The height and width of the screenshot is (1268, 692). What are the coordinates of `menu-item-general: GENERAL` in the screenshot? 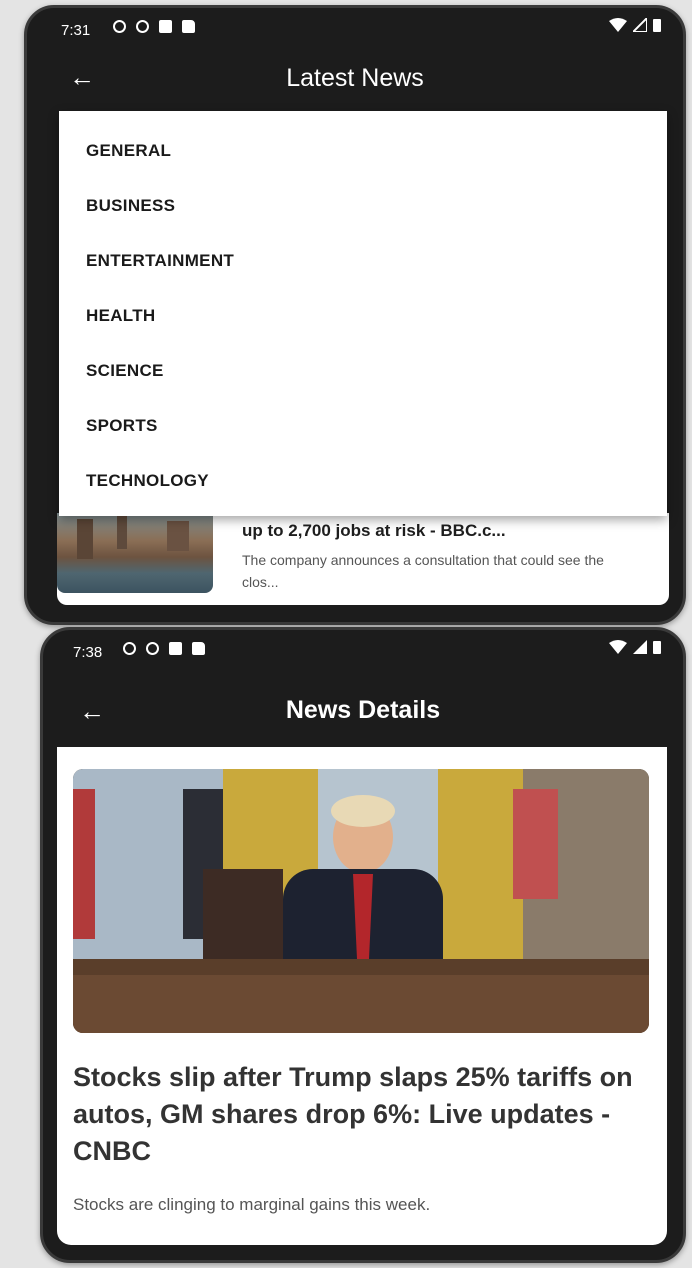 It's located at (128, 151).